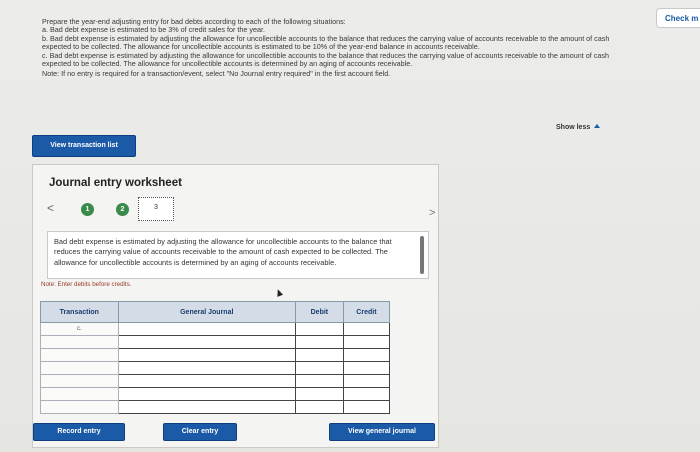  I want to click on show-less-toggle: Show less, so click(578, 127).